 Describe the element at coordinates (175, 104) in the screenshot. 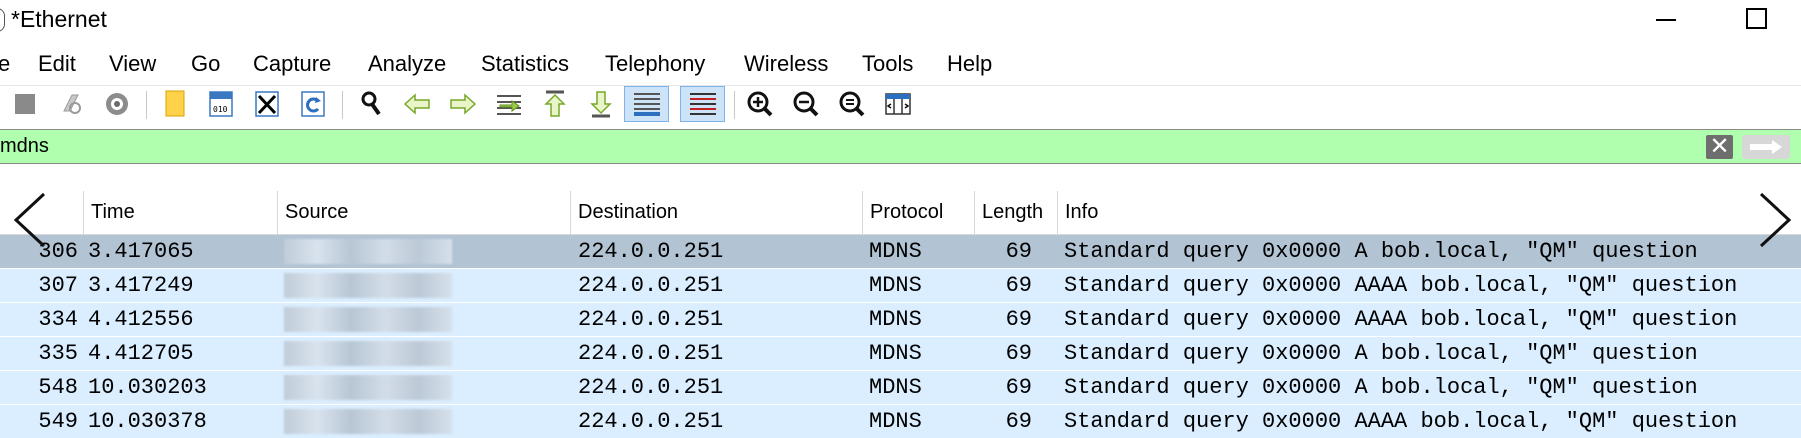

I see `open-file-icon` at that location.